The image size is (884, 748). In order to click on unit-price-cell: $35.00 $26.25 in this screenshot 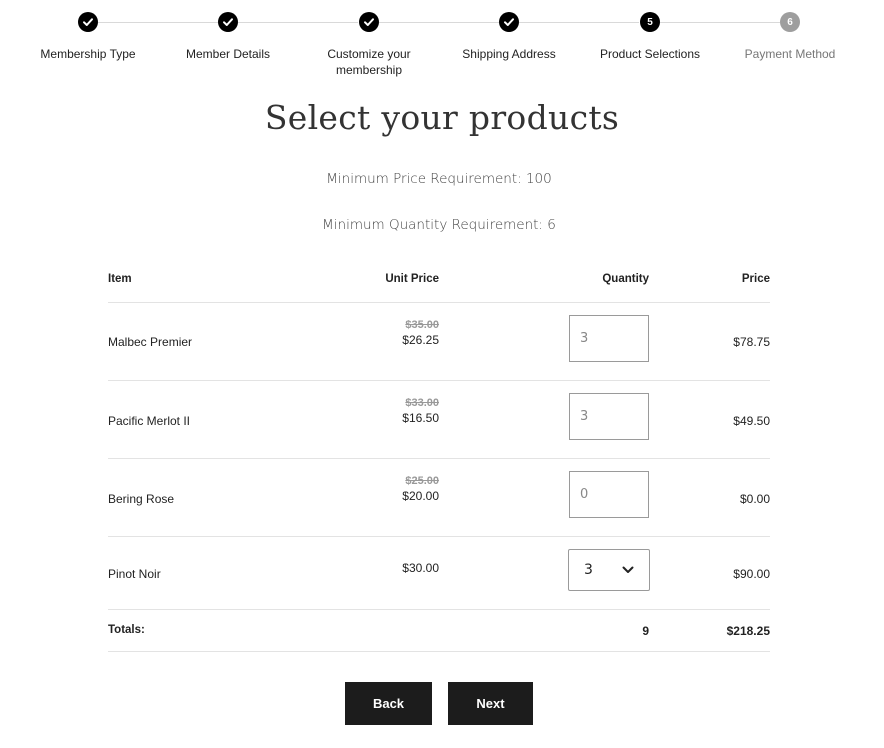, I will do `click(420, 333)`.